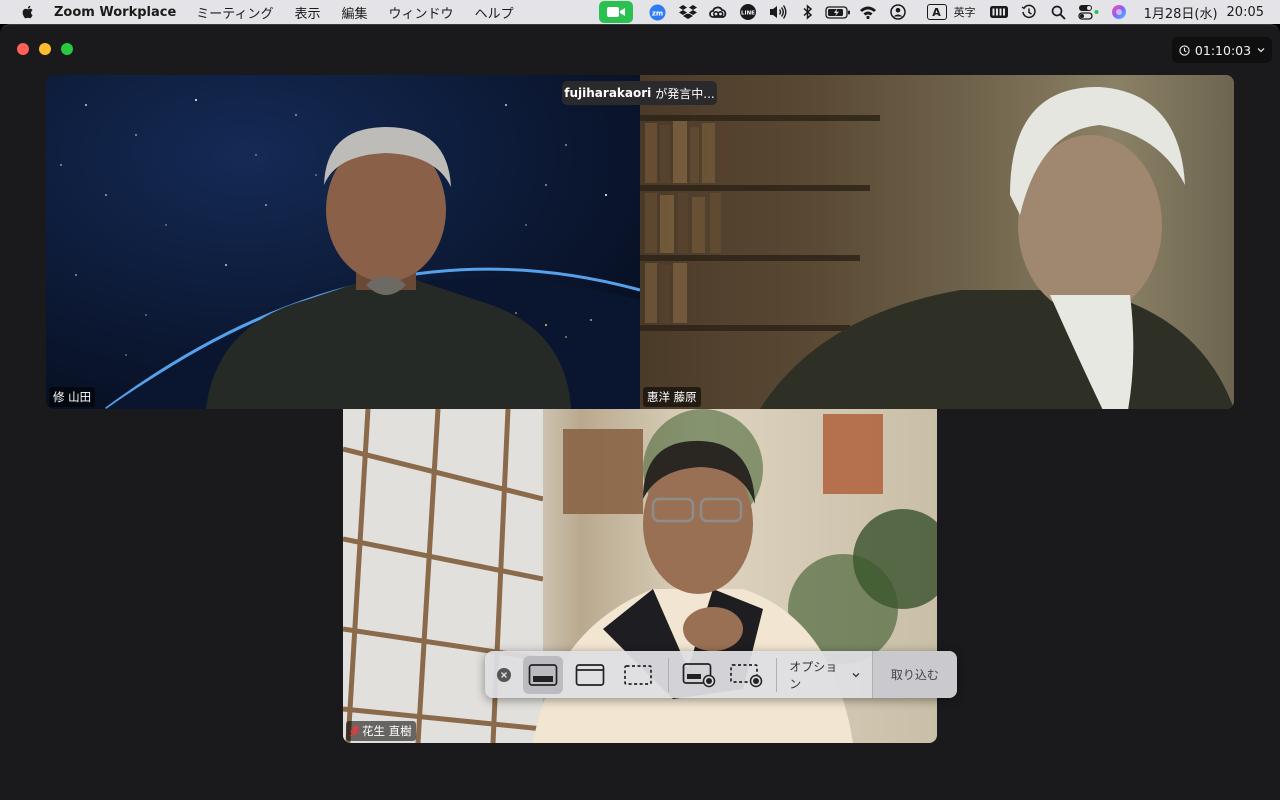 This screenshot has height=800, width=1280. I want to click on volume-icon, so click(778, 12).